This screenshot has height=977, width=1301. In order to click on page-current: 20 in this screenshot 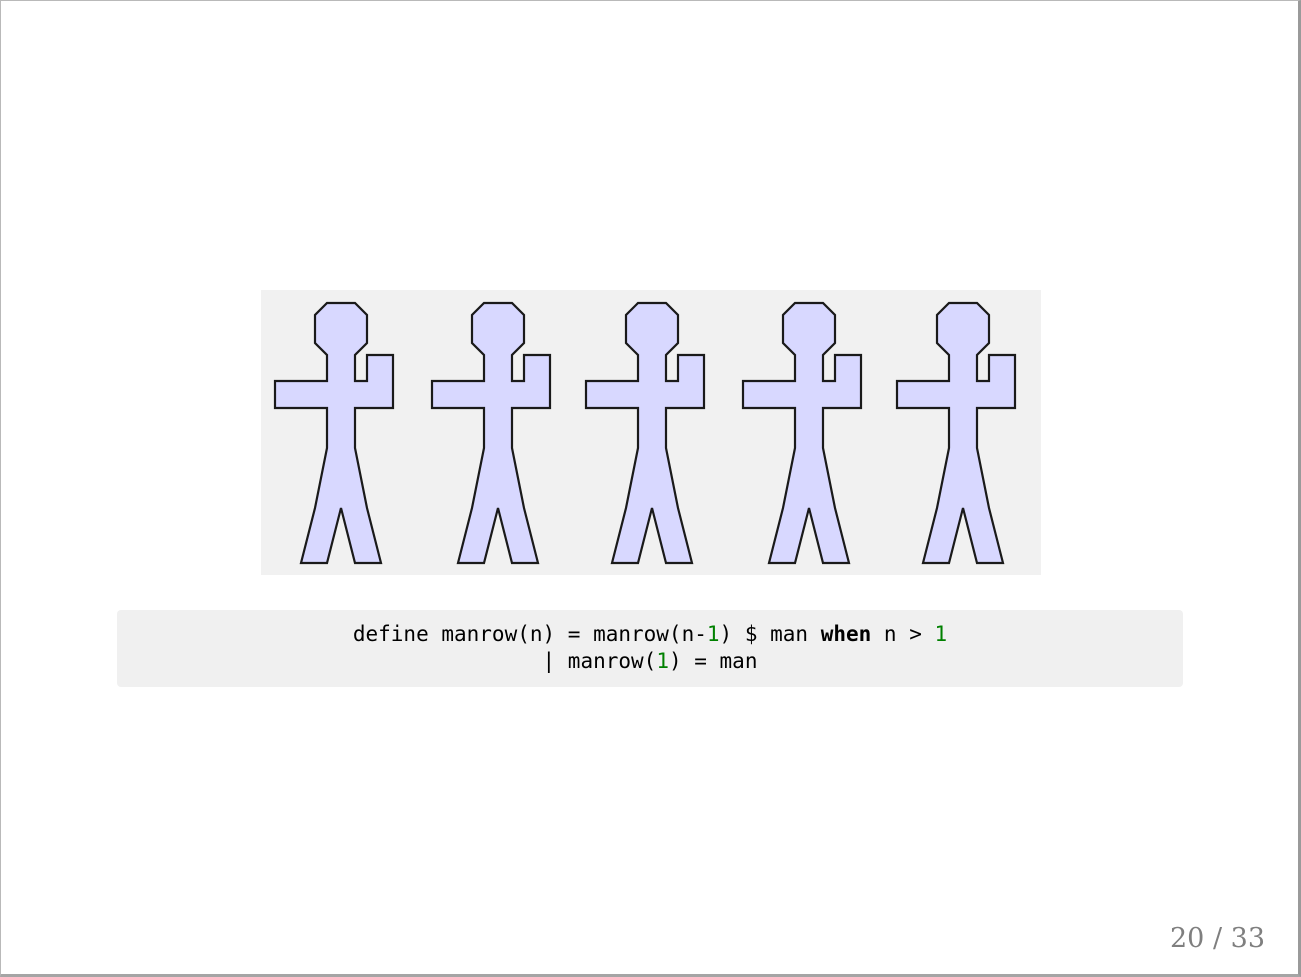, I will do `click(1187, 938)`.